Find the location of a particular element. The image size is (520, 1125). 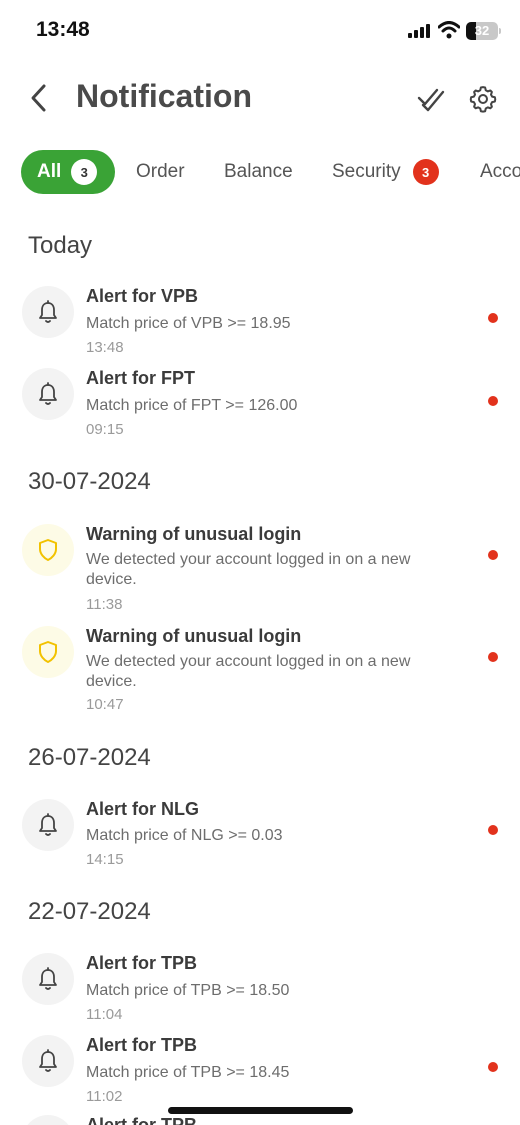

tab-label: Balance is located at coordinates (258, 171).